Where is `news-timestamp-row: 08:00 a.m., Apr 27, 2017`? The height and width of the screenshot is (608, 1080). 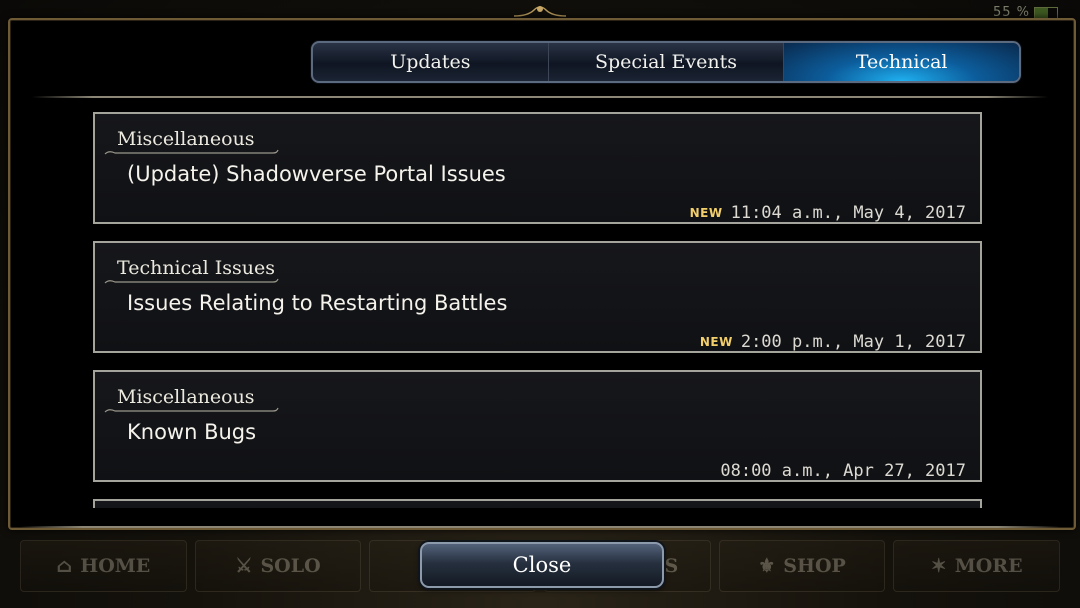 news-timestamp-row: 08:00 a.m., Apr 27, 2017 is located at coordinates (843, 471).